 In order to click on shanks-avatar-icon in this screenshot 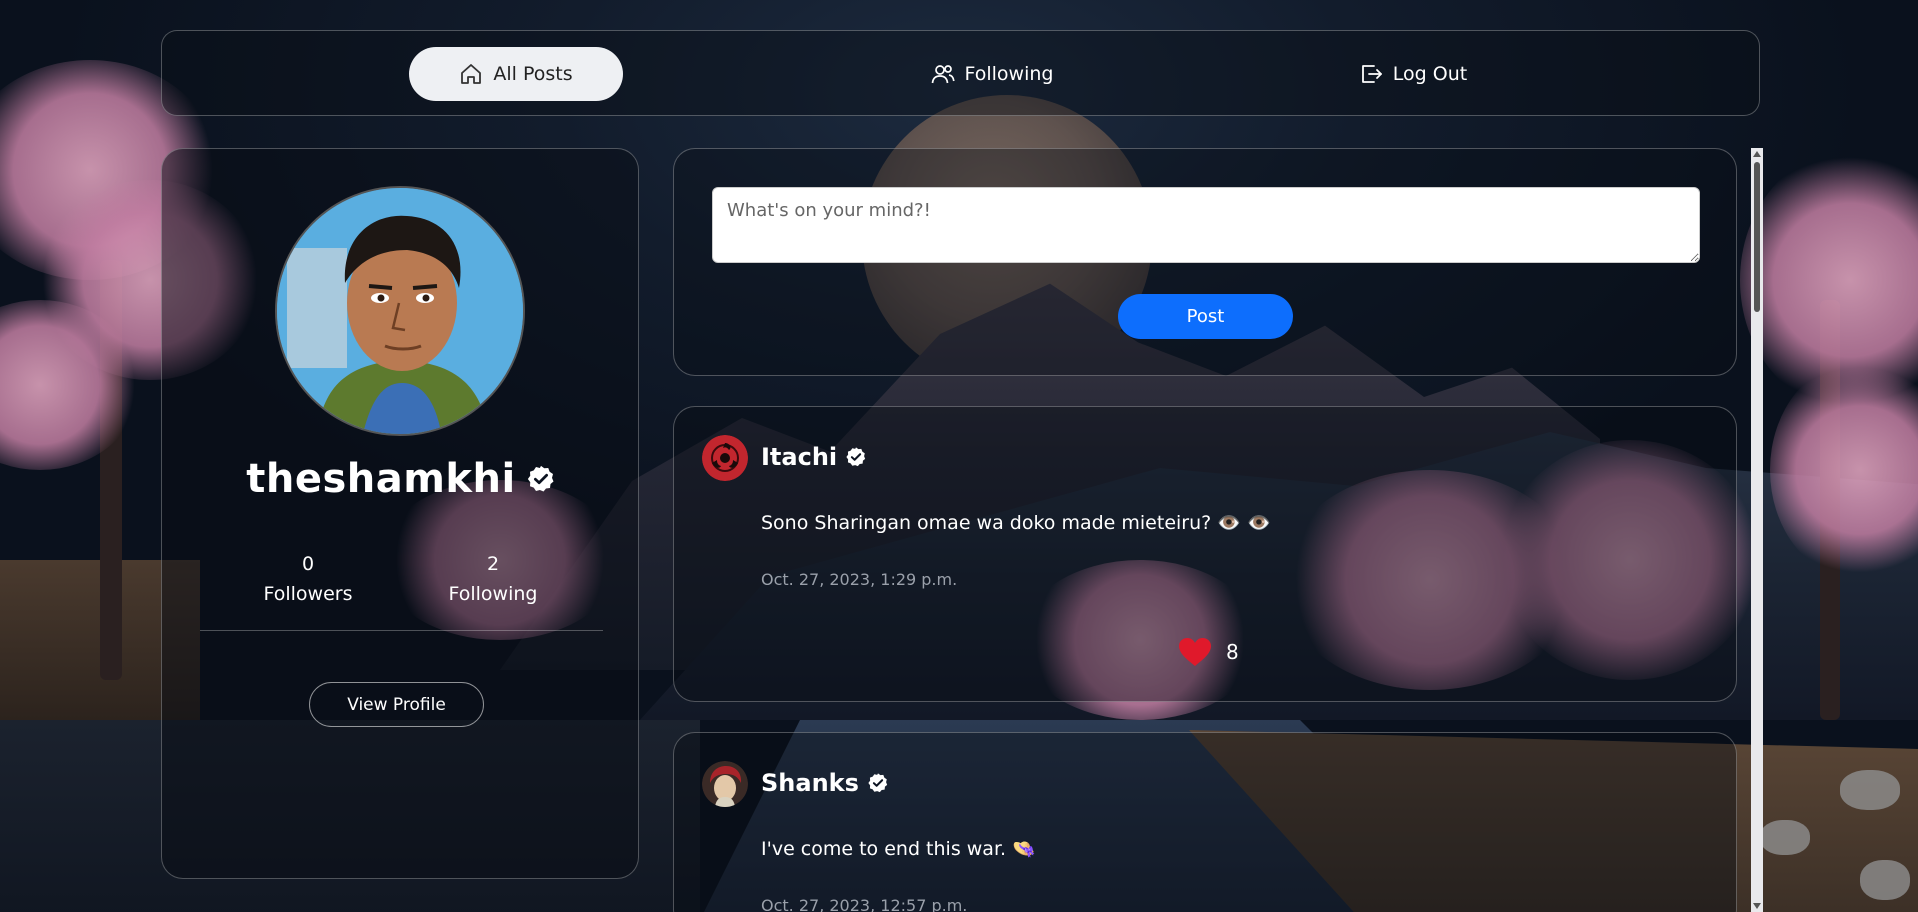, I will do `click(725, 784)`.